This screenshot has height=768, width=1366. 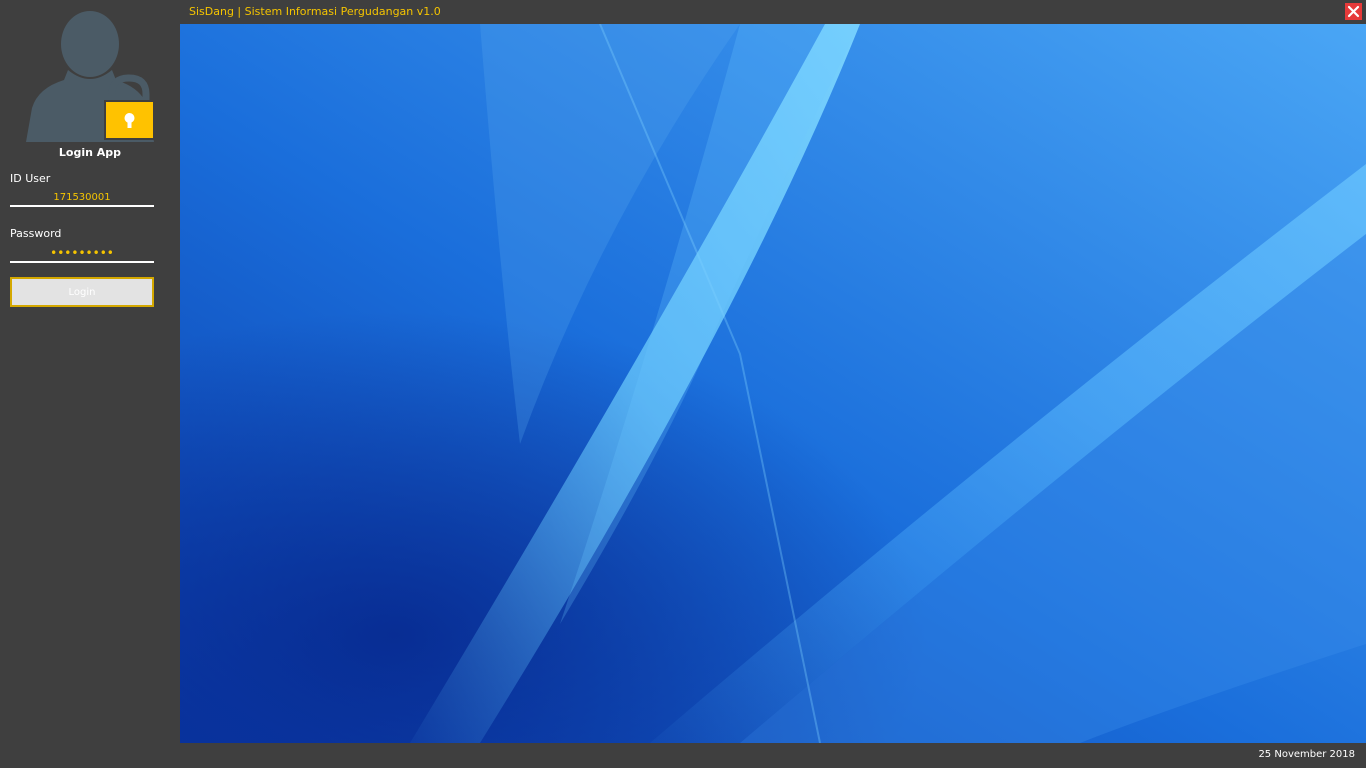 I want to click on login-title: Login App, so click(x=90, y=152).